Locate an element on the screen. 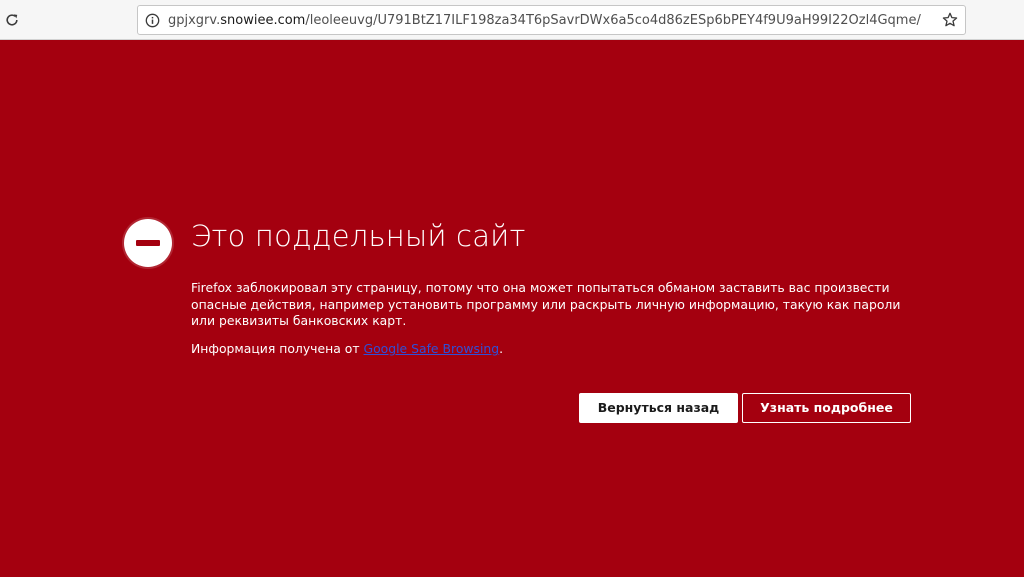  learn-more-button: Узнать подробнее is located at coordinates (826, 408).